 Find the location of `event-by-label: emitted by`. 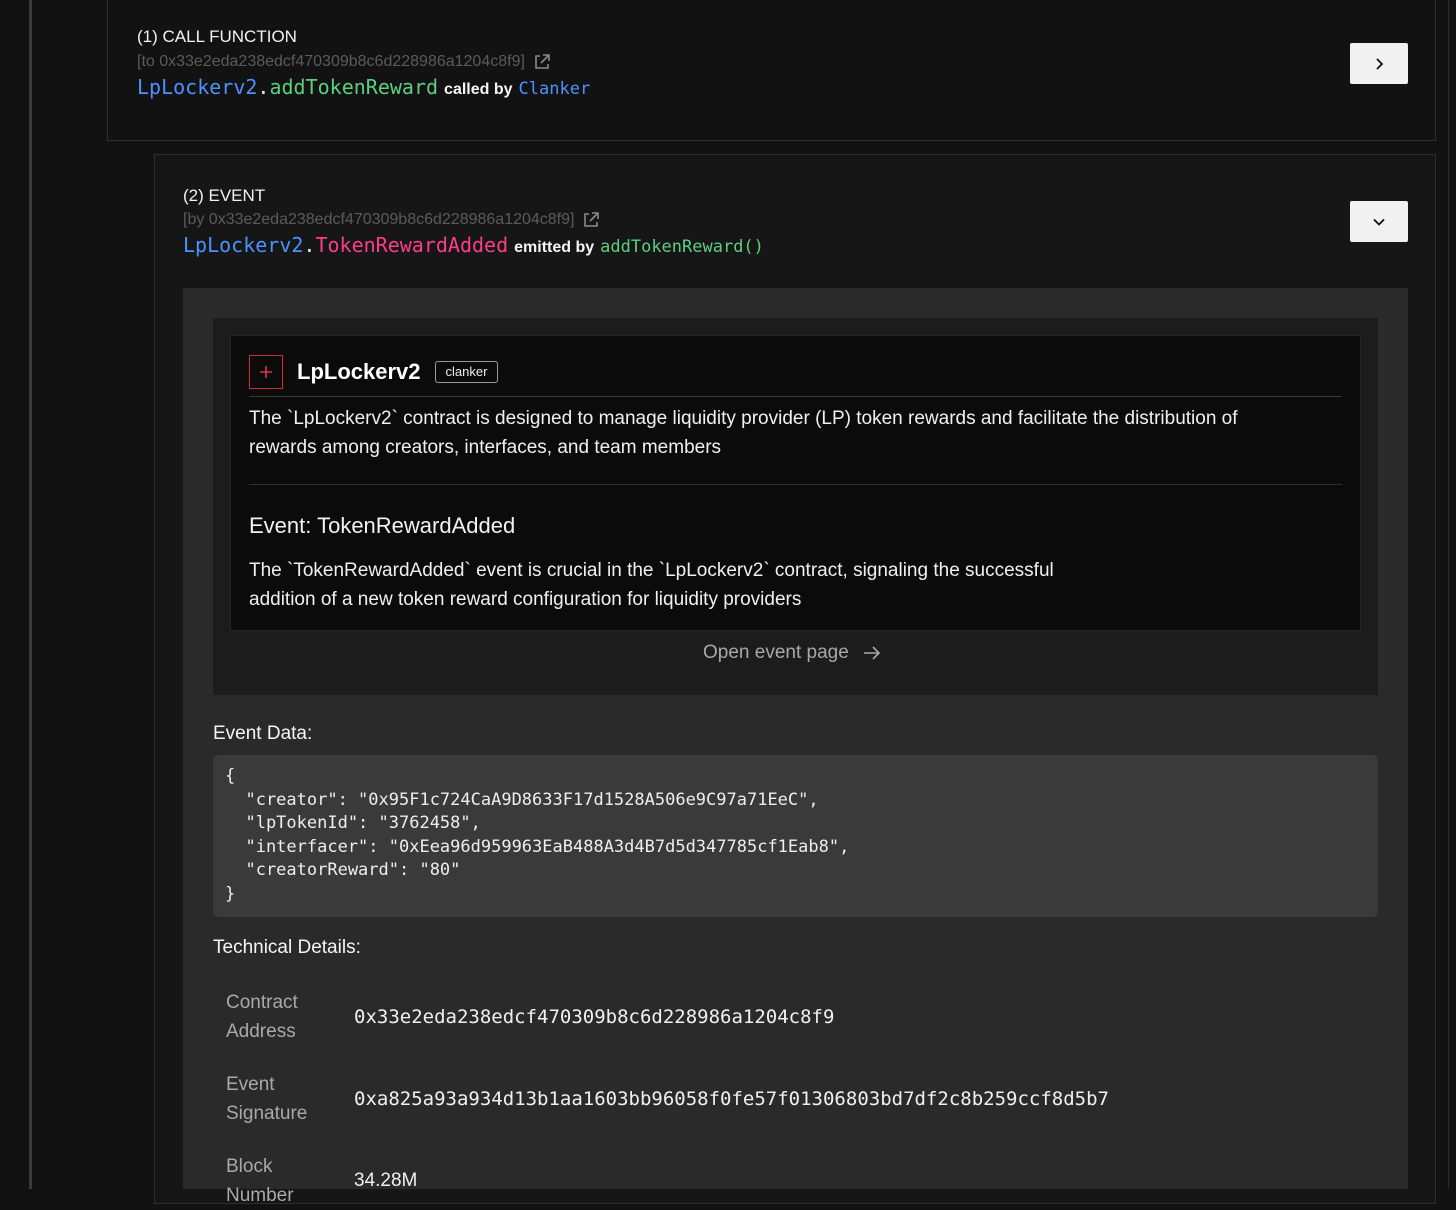

event-by-label: emitted by is located at coordinates (554, 247).